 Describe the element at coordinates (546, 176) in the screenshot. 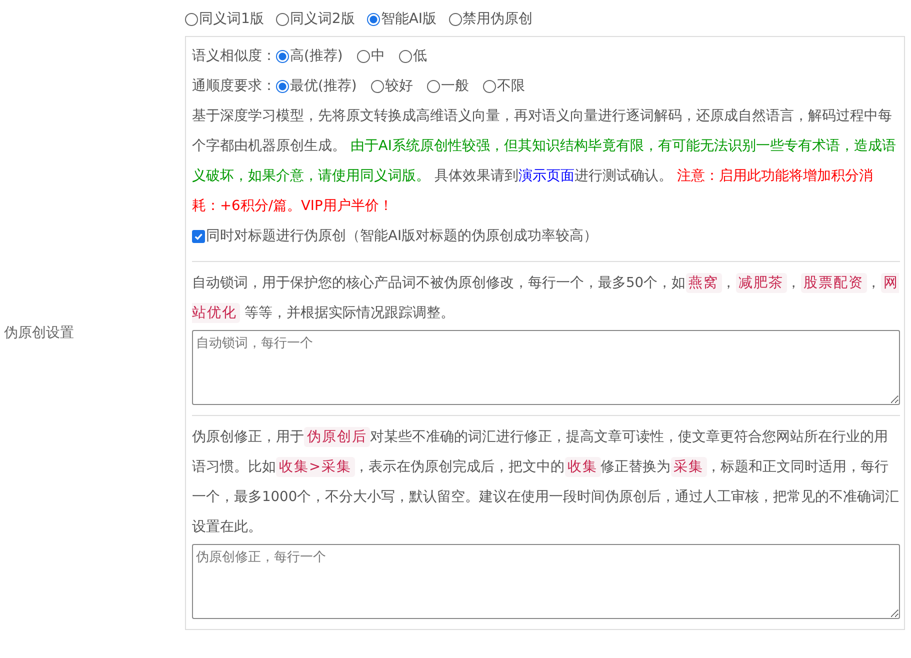

I see `demo-page-link: 演示页面` at that location.